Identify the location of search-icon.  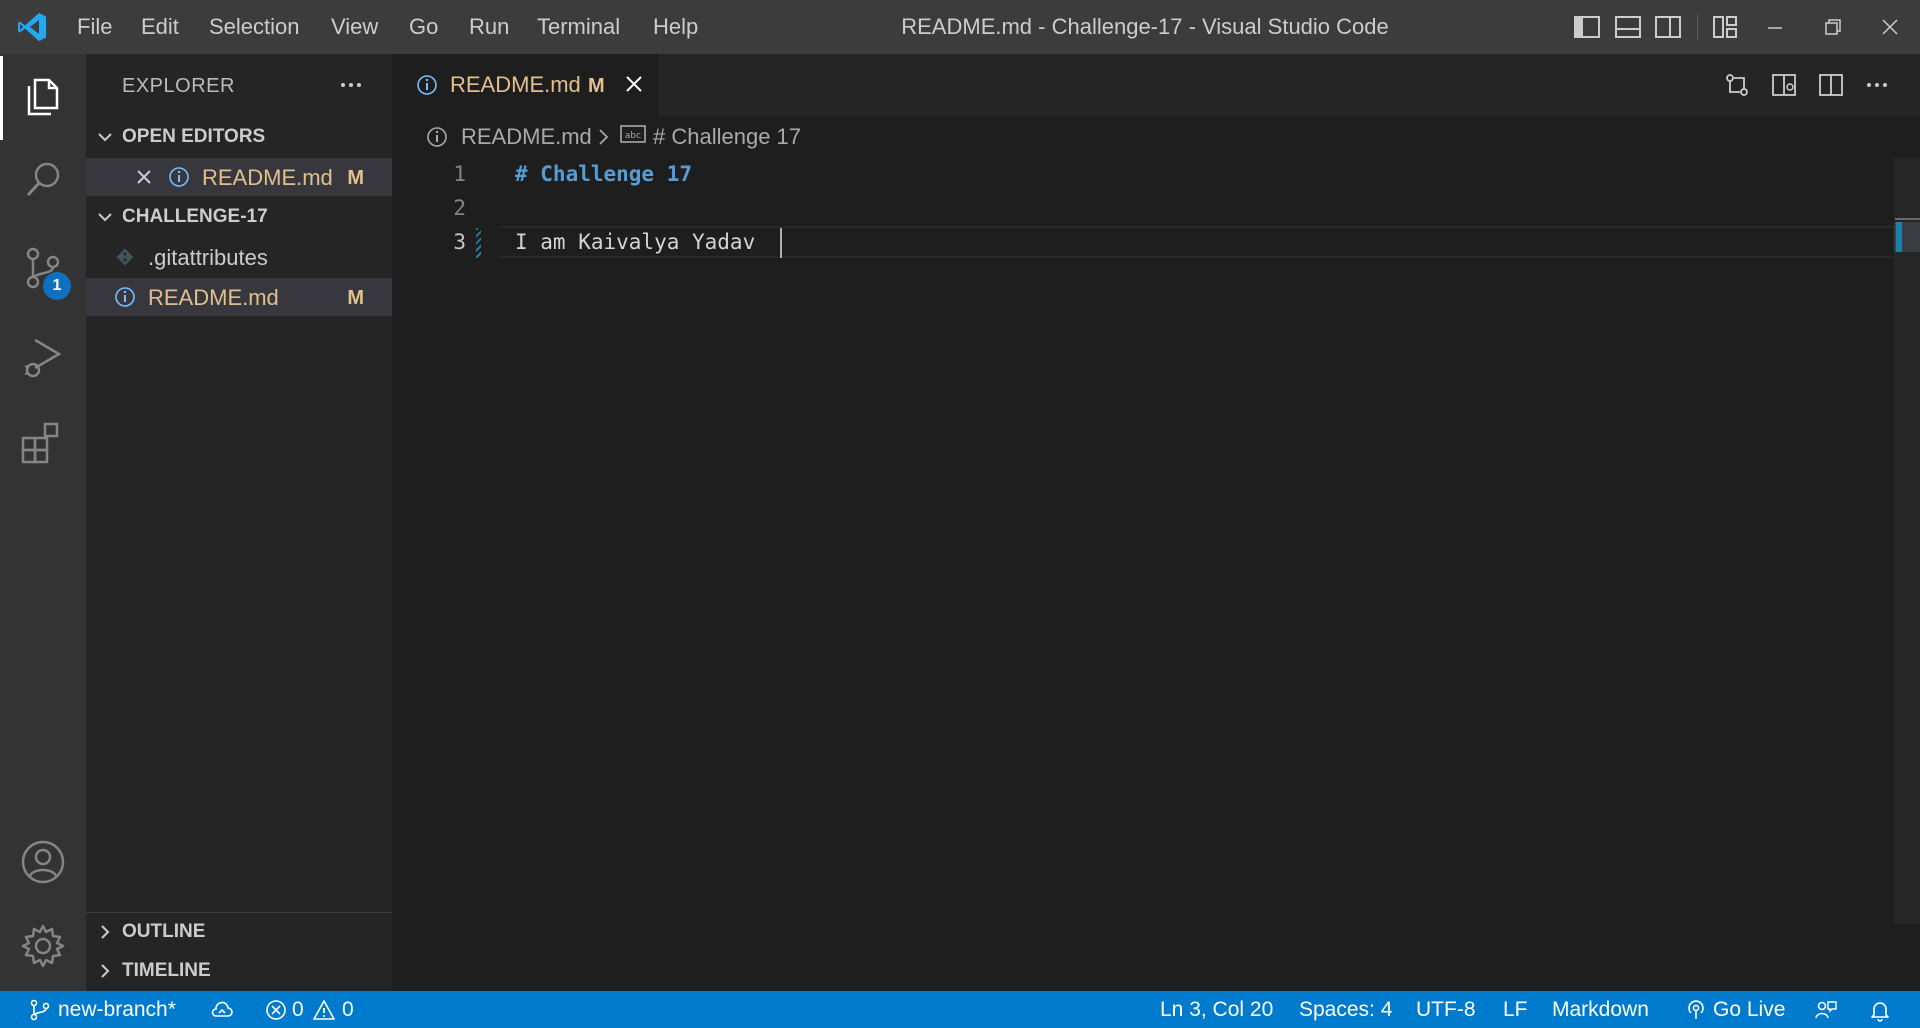
(43, 180).